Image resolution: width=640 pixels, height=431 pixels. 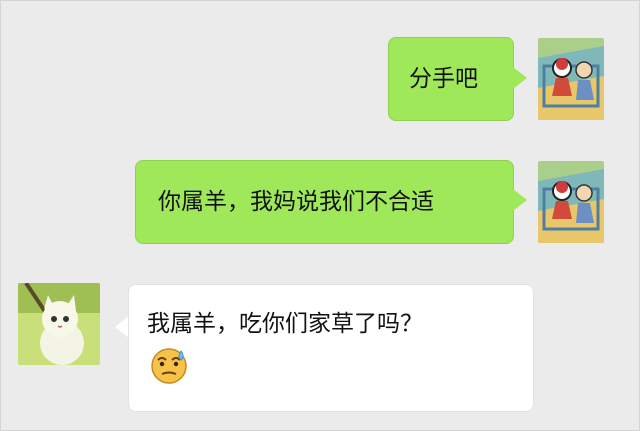 What do you see at coordinates (285, 324) in the screenshot?
I see `message-text: 我属羊，吃你们家草了吗？` at bounding box center [285, 324].